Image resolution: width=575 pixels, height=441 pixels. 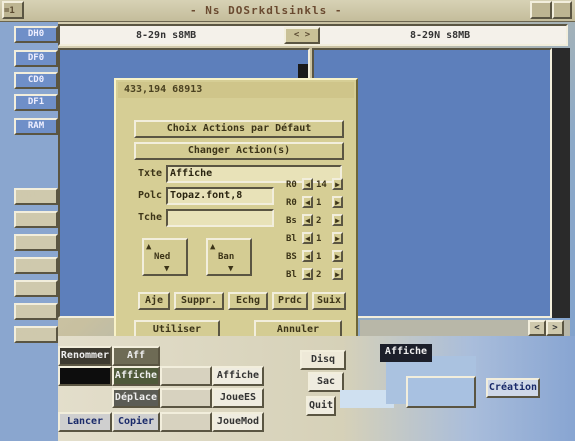 What do you see at coordinates (290, 301) in the screenshot?
I see `previous-button: Prdc` at bounding box center [290, 301].